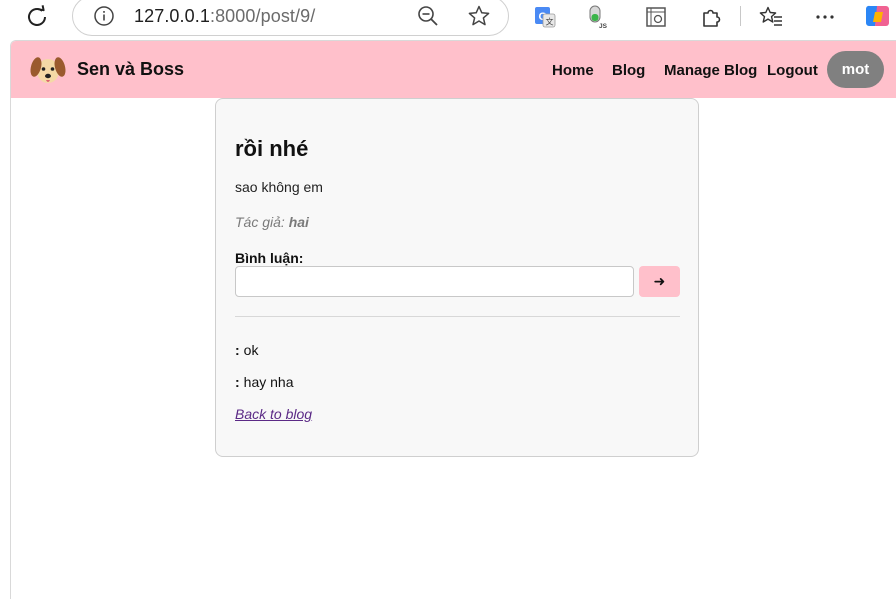 The image size is (896, 599). I want to click on comment-text: ok, so click(251, 350).